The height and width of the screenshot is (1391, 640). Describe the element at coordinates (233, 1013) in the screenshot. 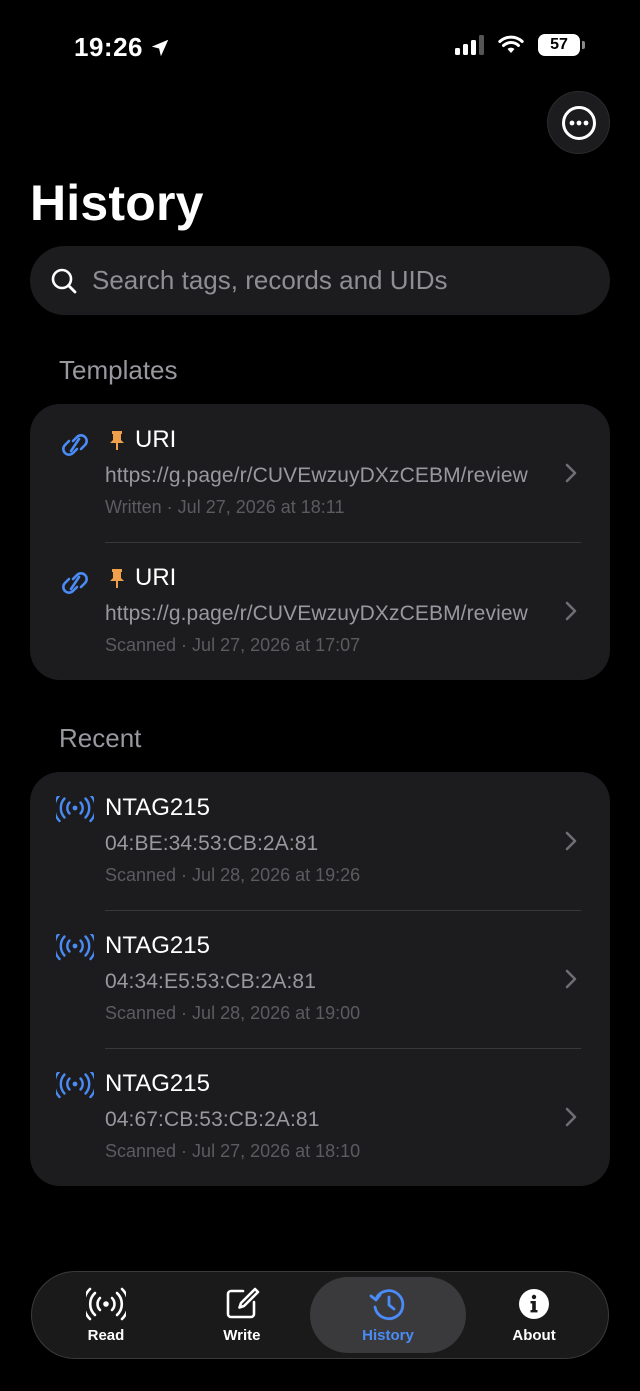

I see `recent-meta: Scanned · Jul 28, 2026 at 19:00` at that location.